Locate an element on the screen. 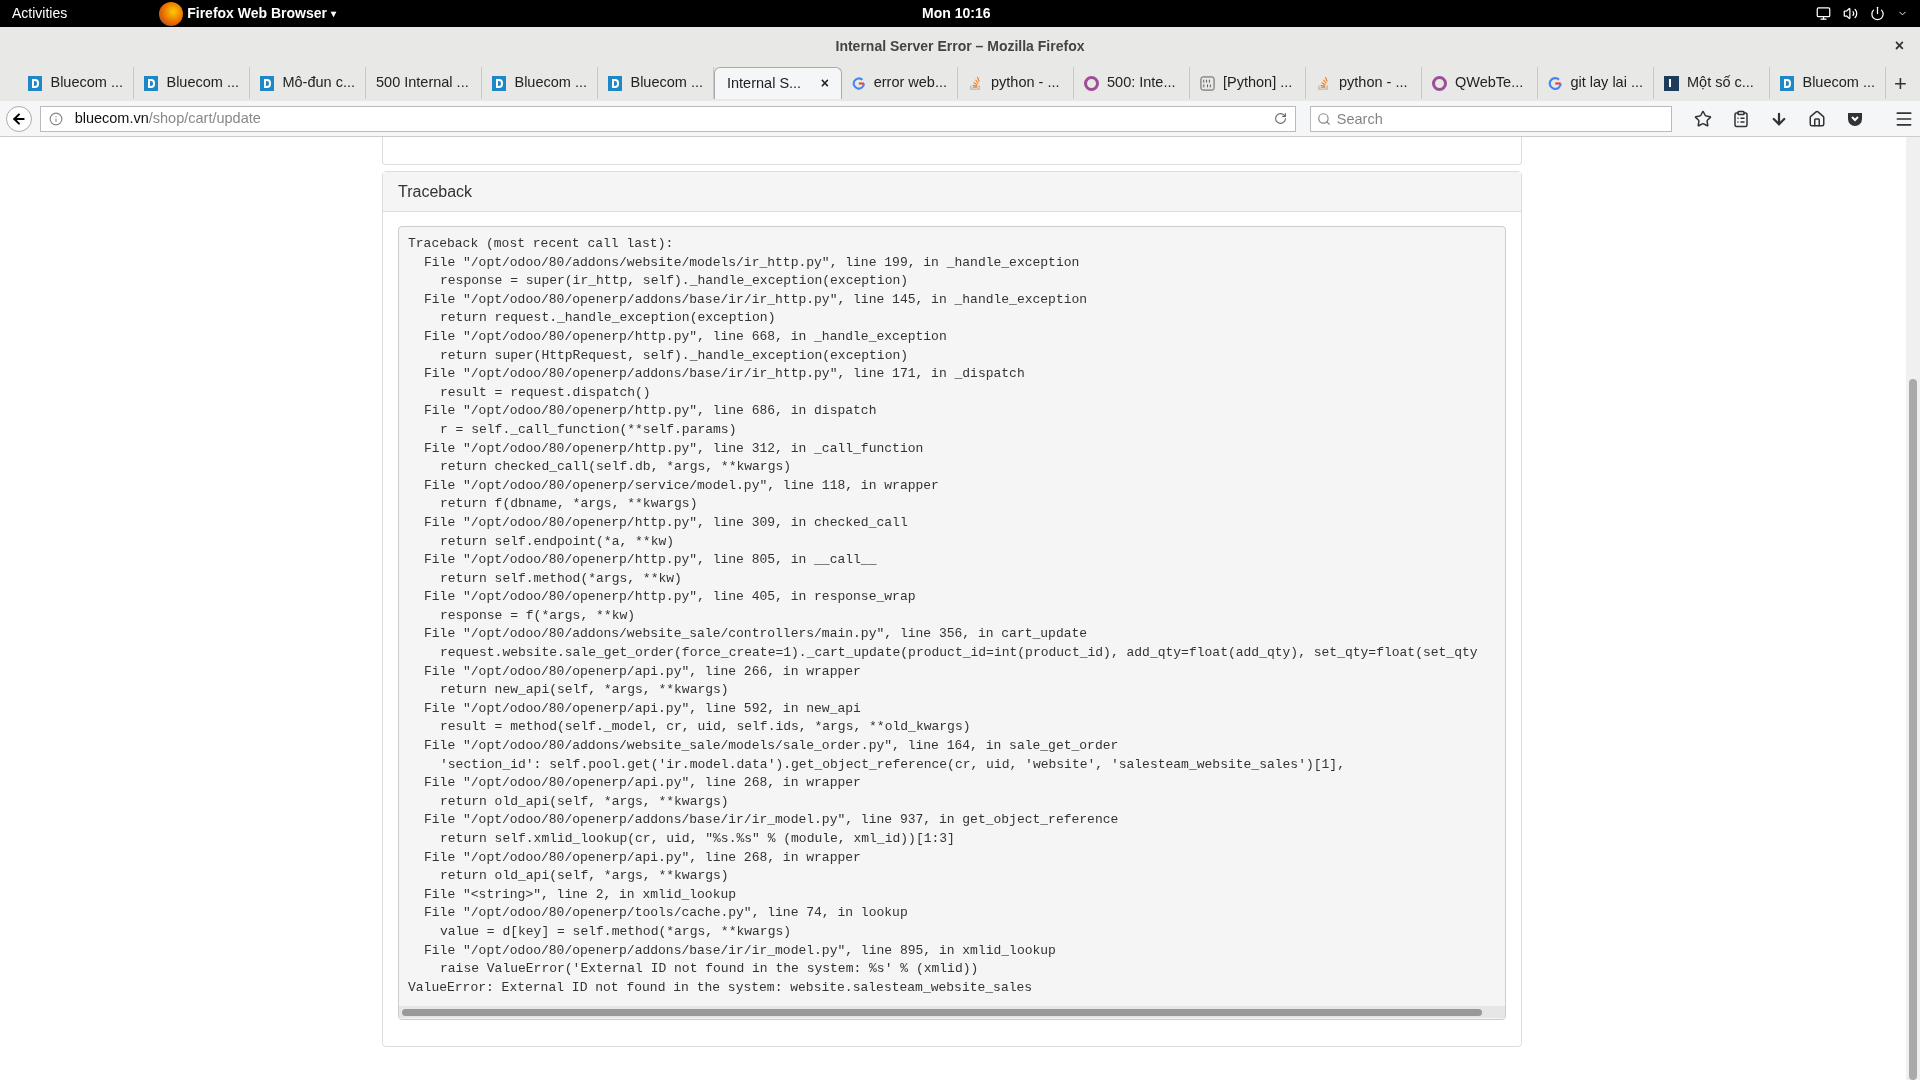  binary-icon is located at coordinates (1207, 83).